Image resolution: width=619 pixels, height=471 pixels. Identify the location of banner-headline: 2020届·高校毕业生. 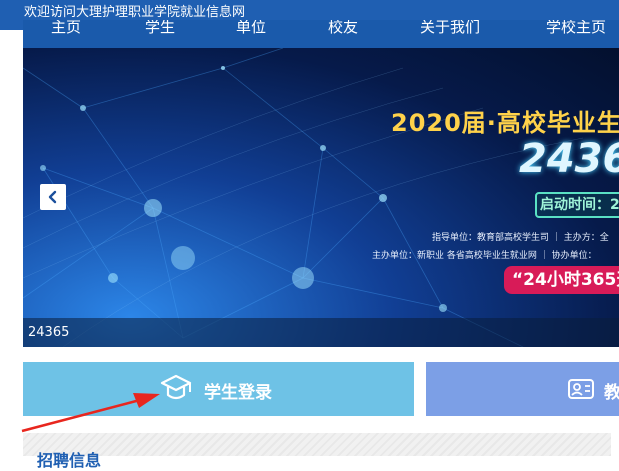
(505, 123).